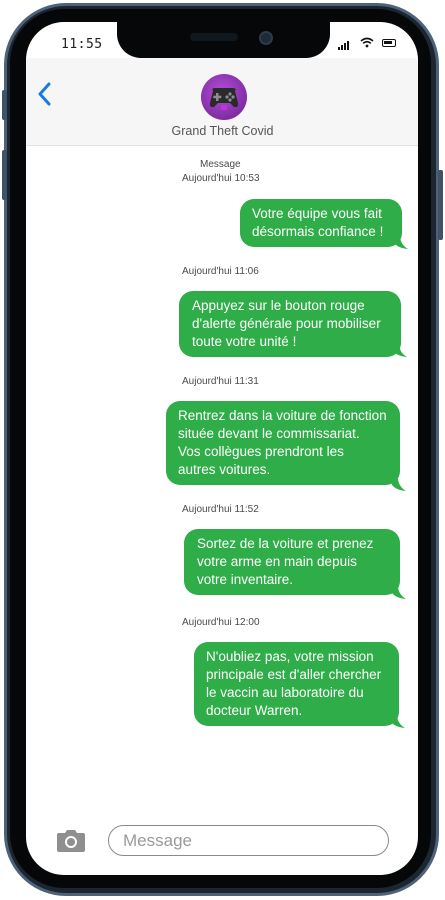 The height and width of the screenshot is (900, 445). What do you see at coordinates (254, 710) in the screenshot?
I see `message-line: docteur Warren.` at bounding box center [254, 710].